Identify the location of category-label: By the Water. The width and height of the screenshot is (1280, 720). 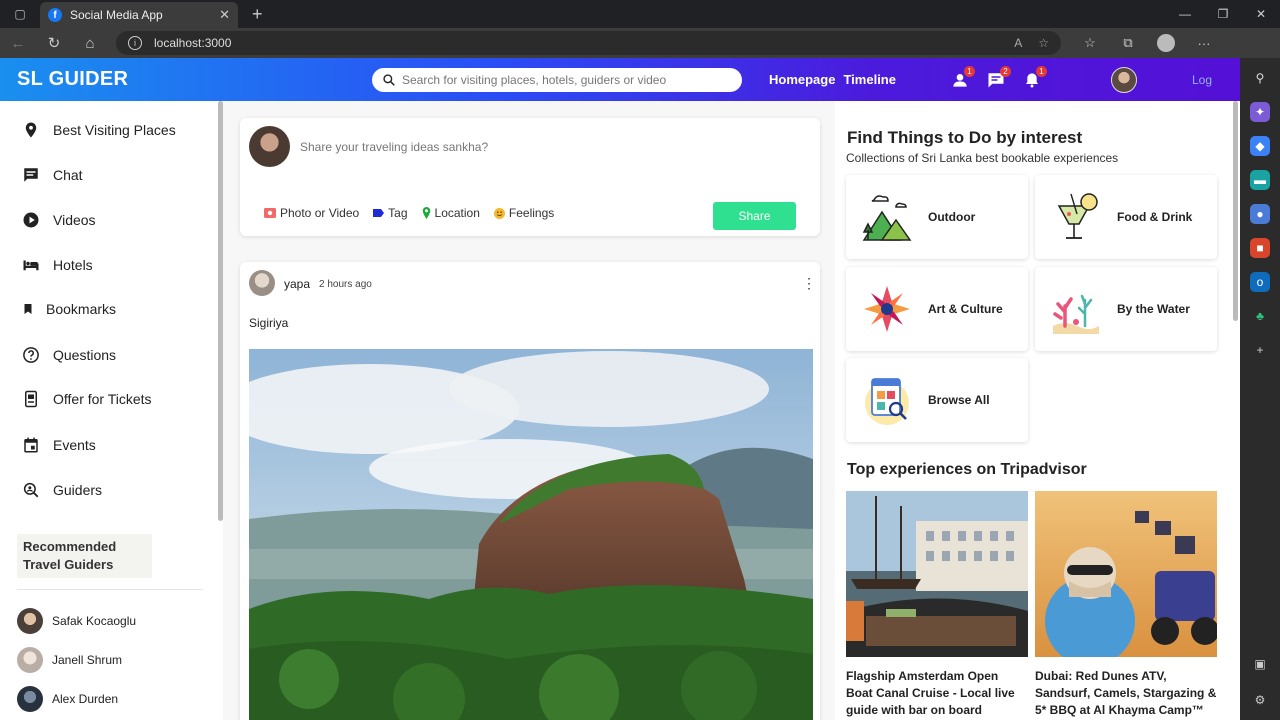
(1153, 309).